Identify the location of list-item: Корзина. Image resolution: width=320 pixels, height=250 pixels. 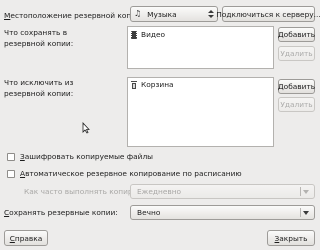
(200, 84).